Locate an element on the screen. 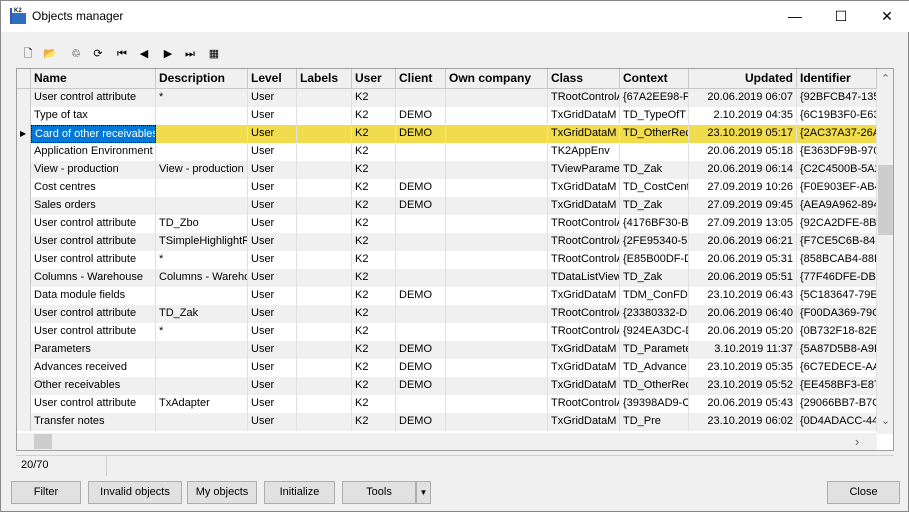 Image resolution: width=909 pixels, height=512 pixels. new-icon: 🗋 is located at coordinates (28, 54).